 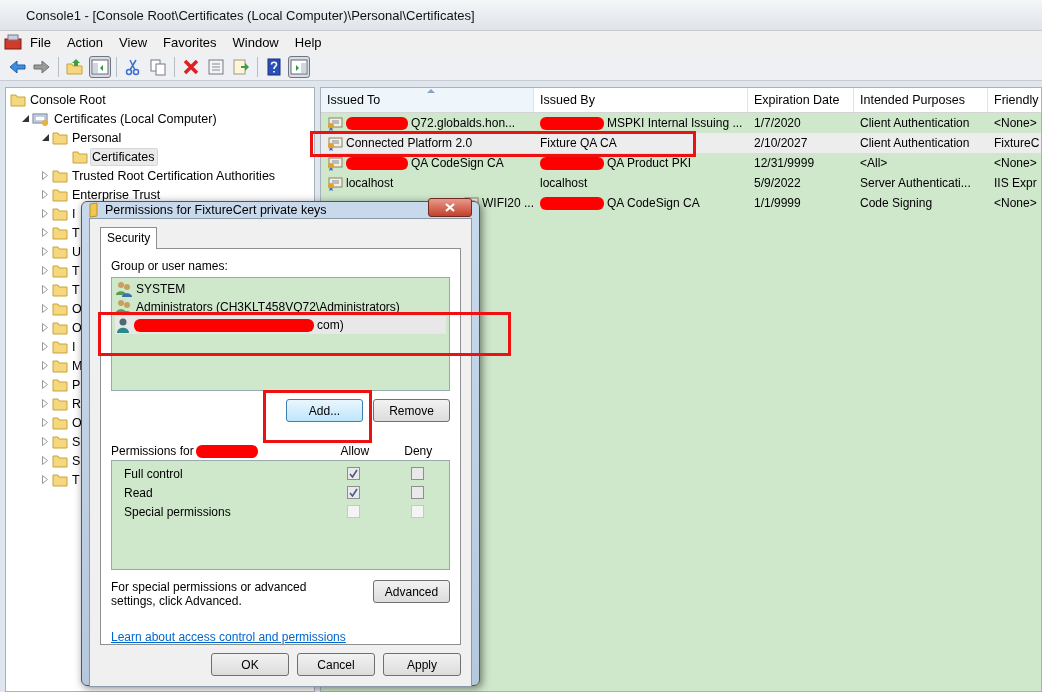 I want to click on properties-icon, so click(x=216, y=66).